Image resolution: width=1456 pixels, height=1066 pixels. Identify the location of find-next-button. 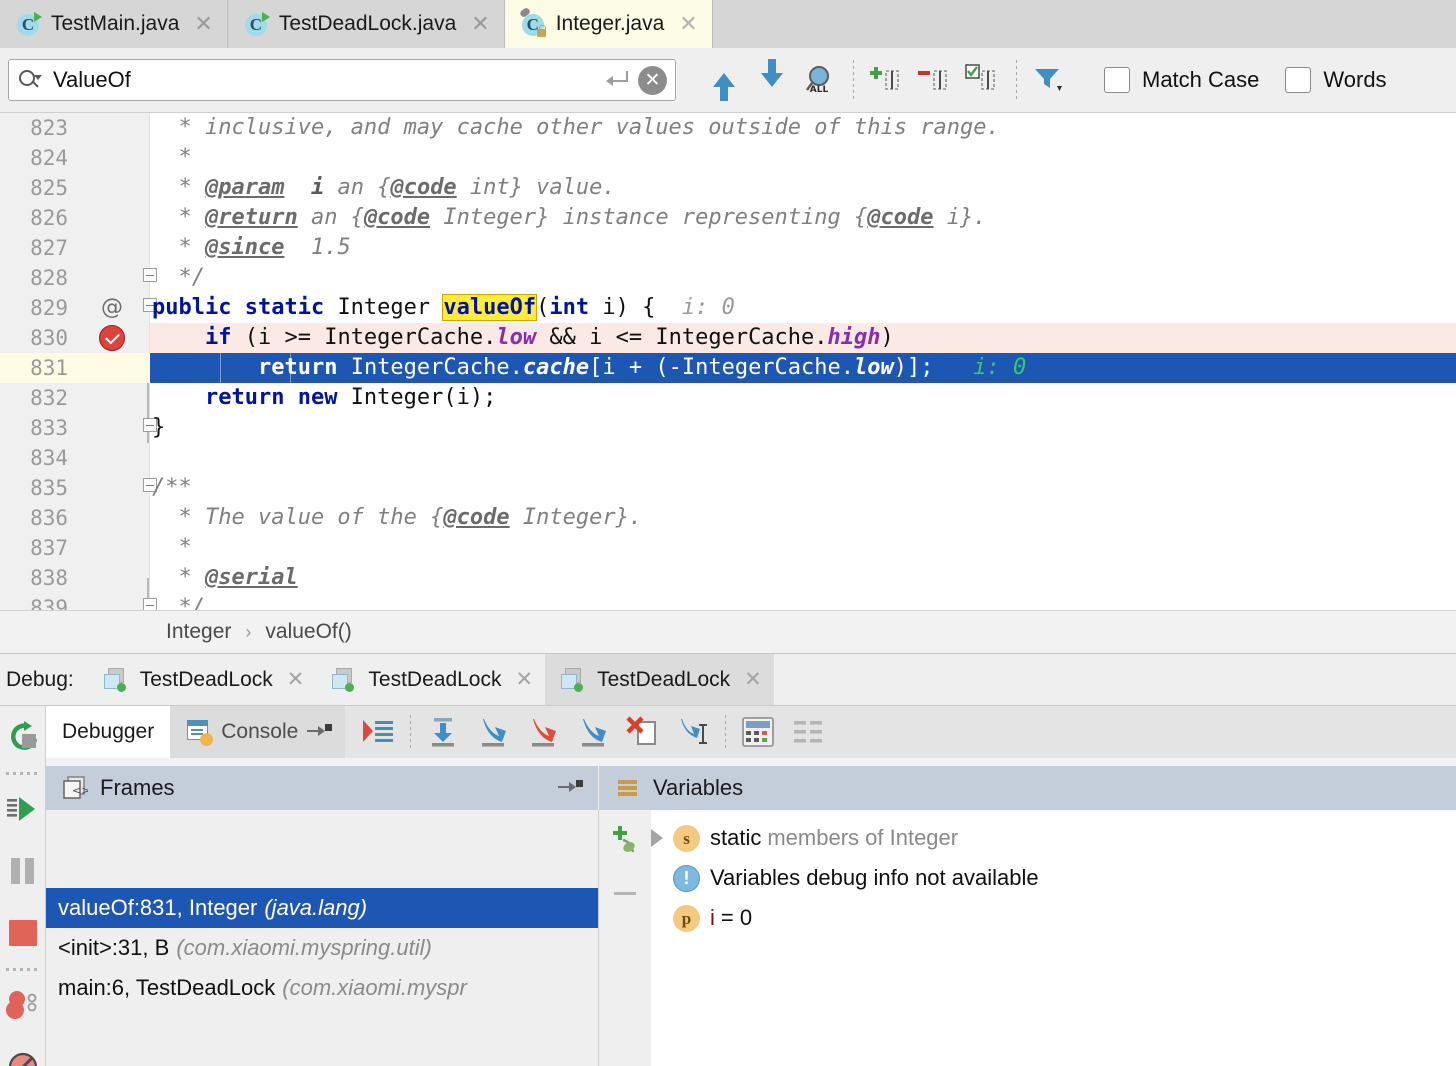
(772, 80).